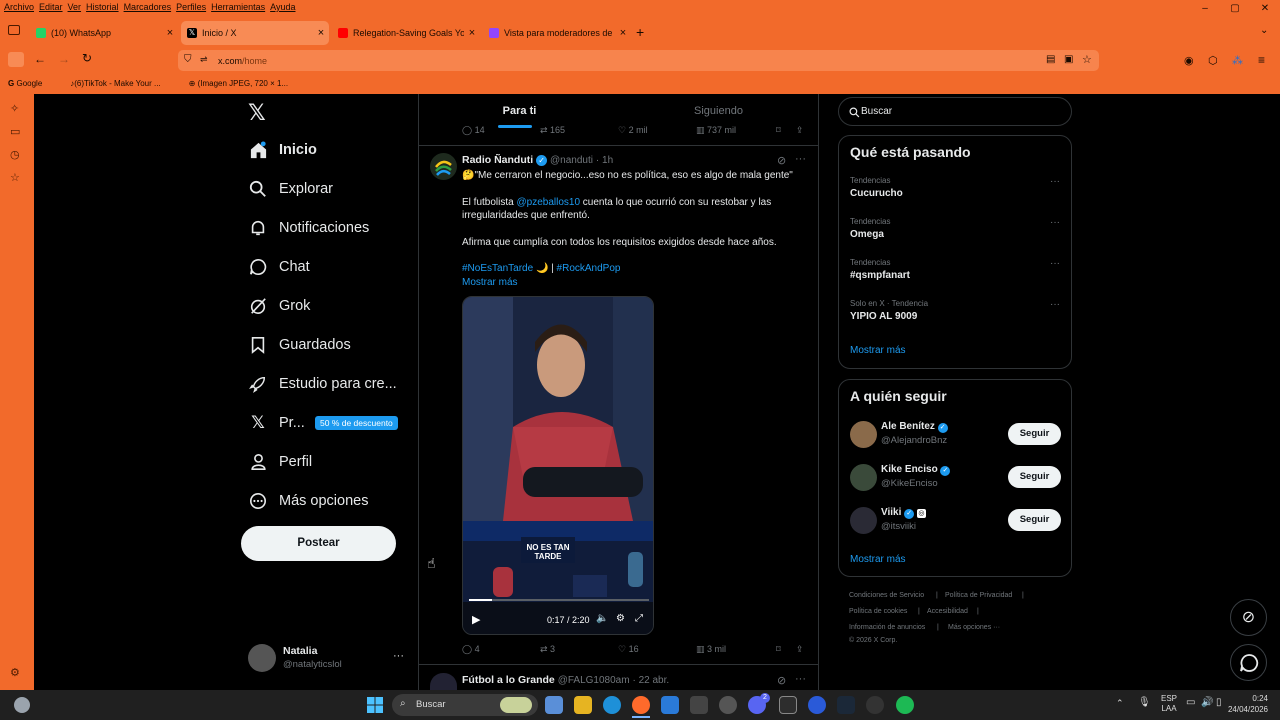 The width and height of the screenshot is (1280, 720). What do you see at coordinates (875, 705) in the screenshot?
I see `app-icon` at bounding box center [875, 705].